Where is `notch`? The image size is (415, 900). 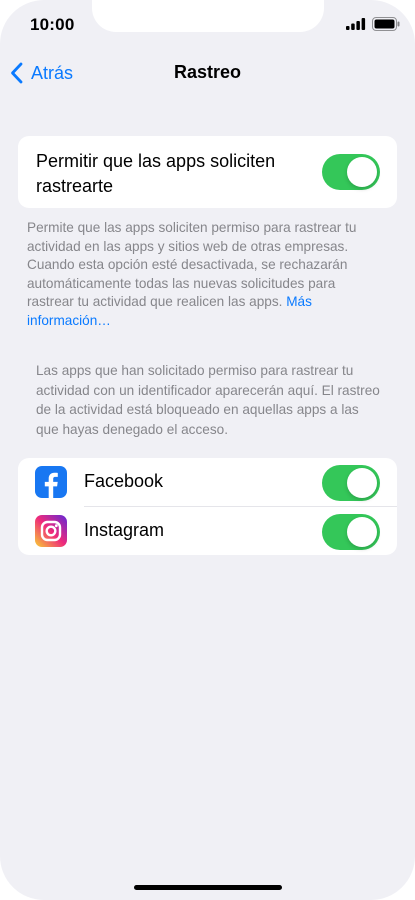
notch is located at coordinates (208, 16).